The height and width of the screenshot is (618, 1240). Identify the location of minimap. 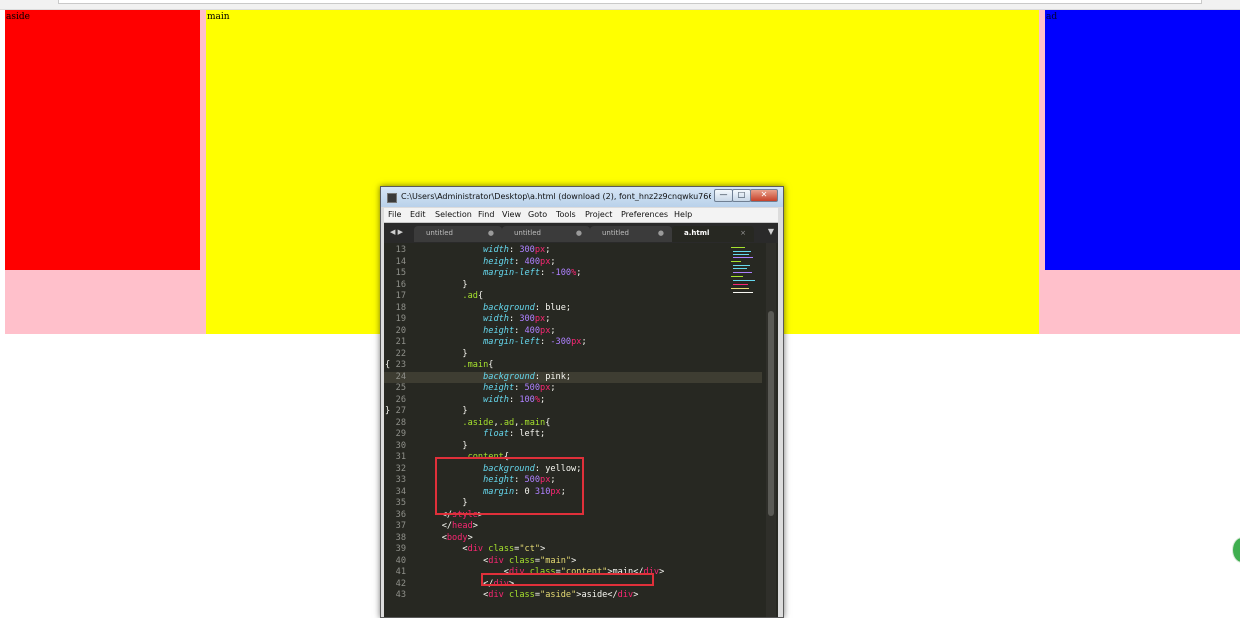
(744, 275).